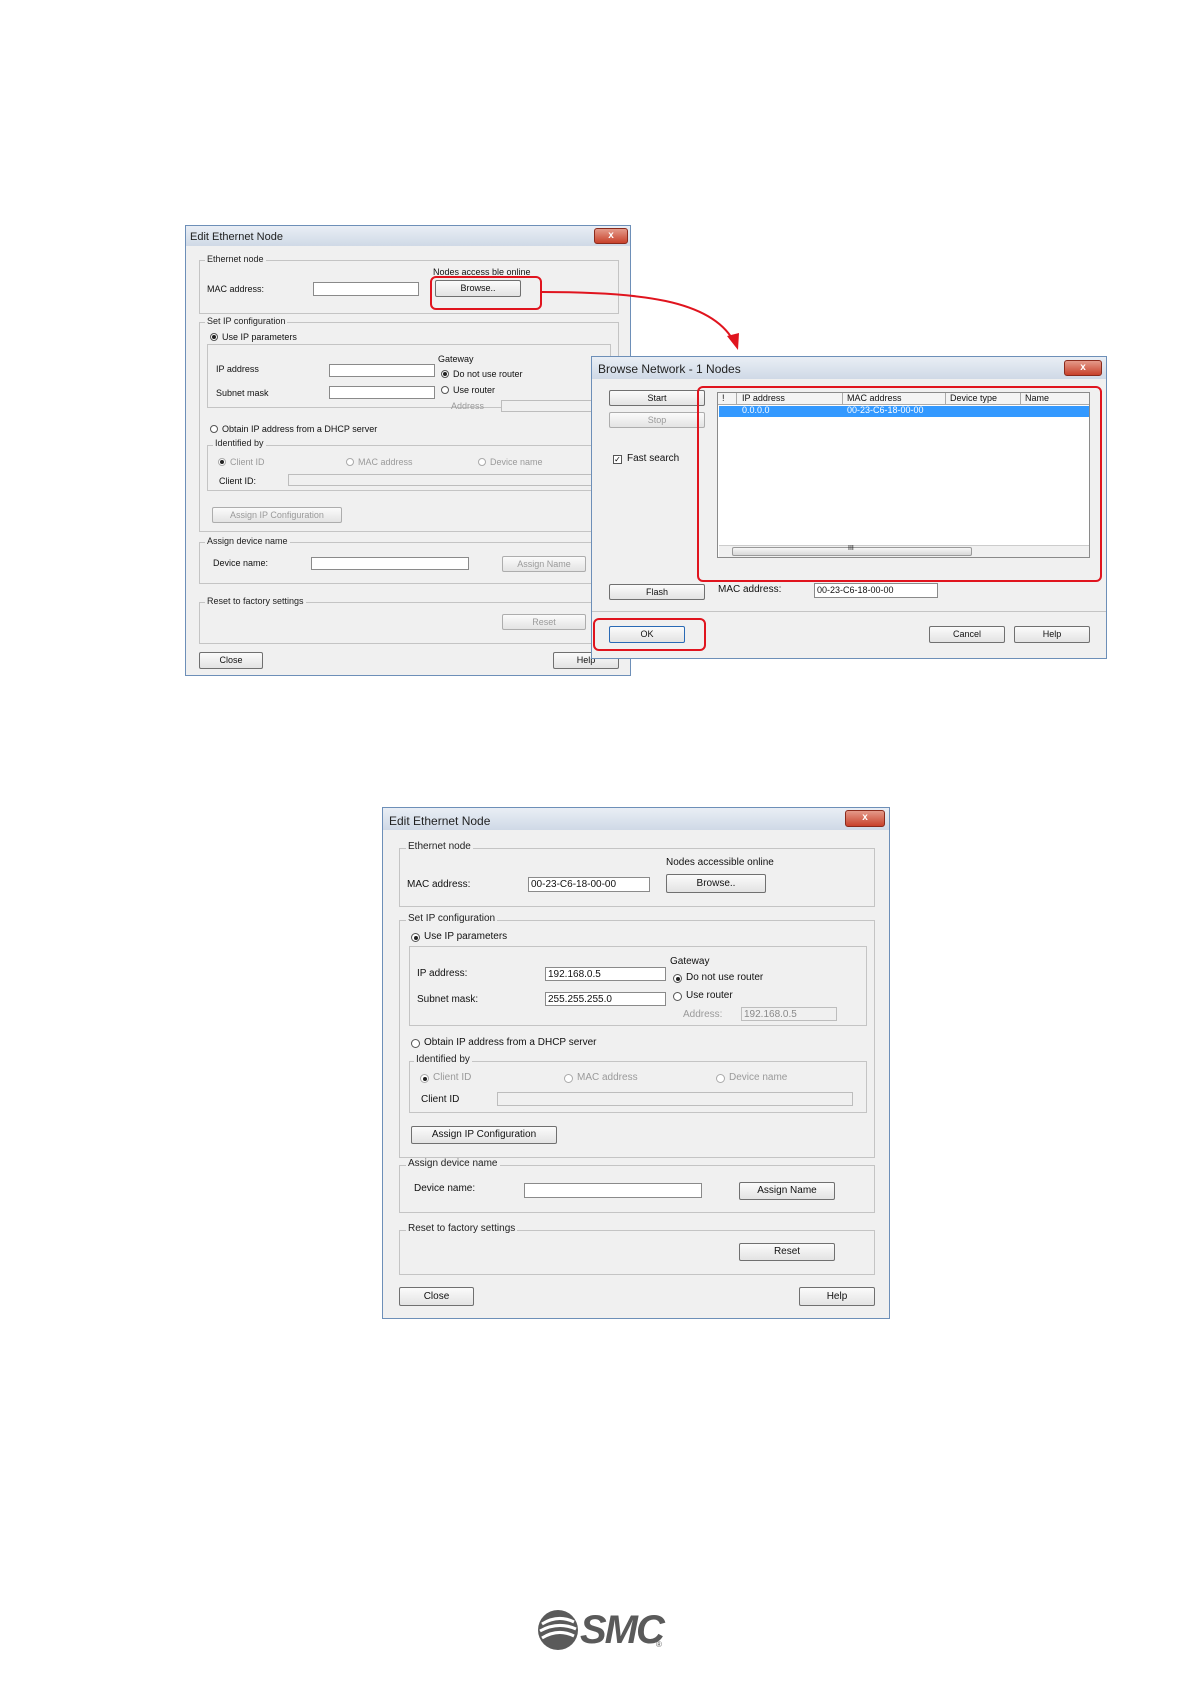  I want to click on smc-swirl-icon, so click(558, 1630).